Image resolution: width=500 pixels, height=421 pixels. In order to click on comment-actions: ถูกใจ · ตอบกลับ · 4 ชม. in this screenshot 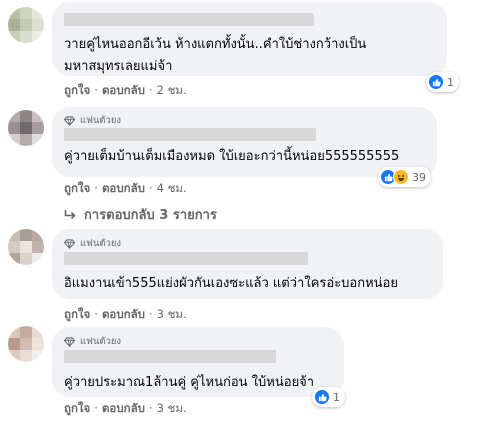, I will do `click(125, 188)`.